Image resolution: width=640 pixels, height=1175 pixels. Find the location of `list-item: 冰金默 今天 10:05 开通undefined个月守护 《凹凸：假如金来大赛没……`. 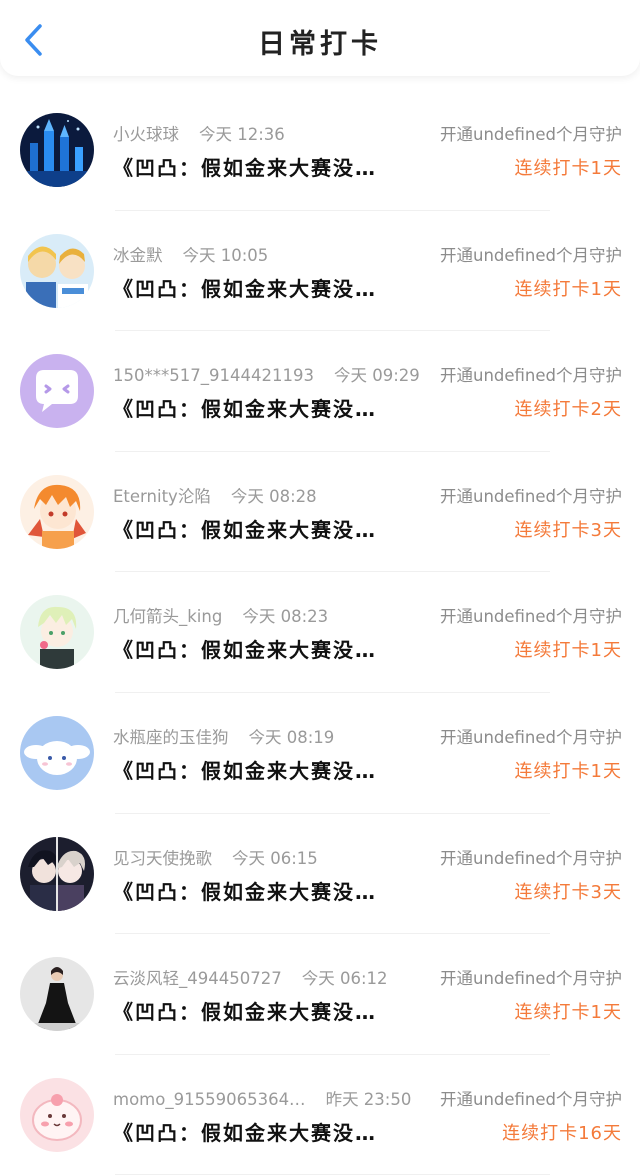

list-item: 冰金默 今天 10:05 开通undefined个月守护 《凹凸：假如金来大赛没…… is located at coordinates (320, 271).